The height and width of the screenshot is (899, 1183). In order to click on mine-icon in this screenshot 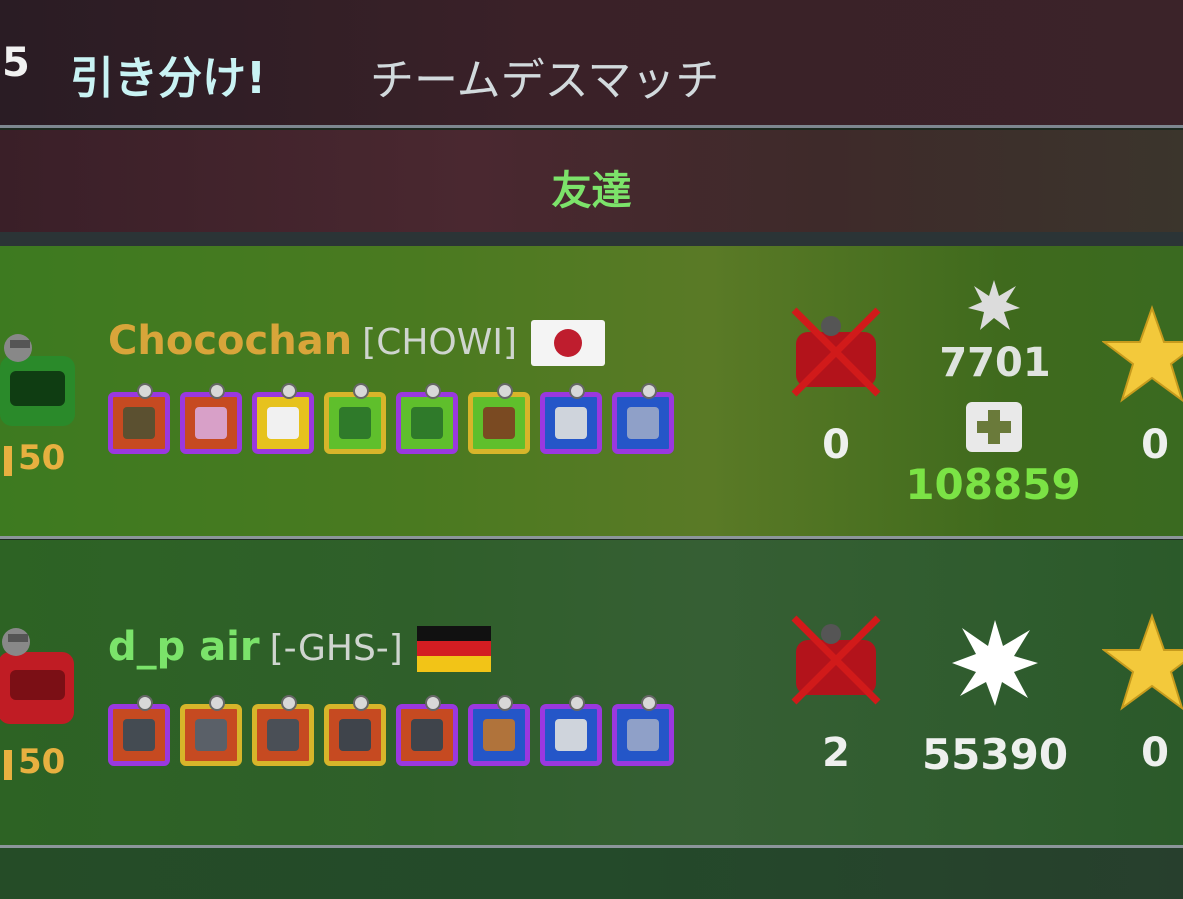, I will do `click(139, 423)`.